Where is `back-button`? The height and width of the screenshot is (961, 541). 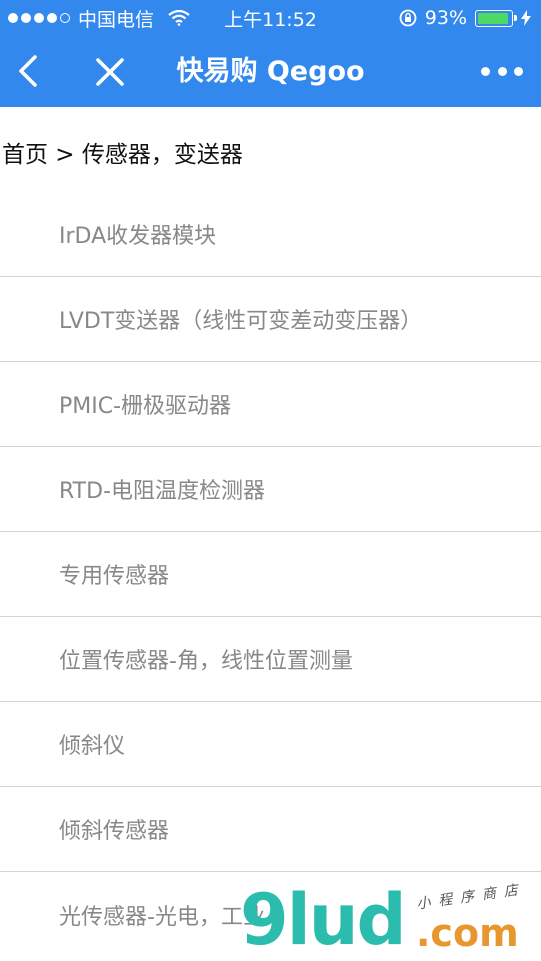 back-button is located at coordinates (29, 71).